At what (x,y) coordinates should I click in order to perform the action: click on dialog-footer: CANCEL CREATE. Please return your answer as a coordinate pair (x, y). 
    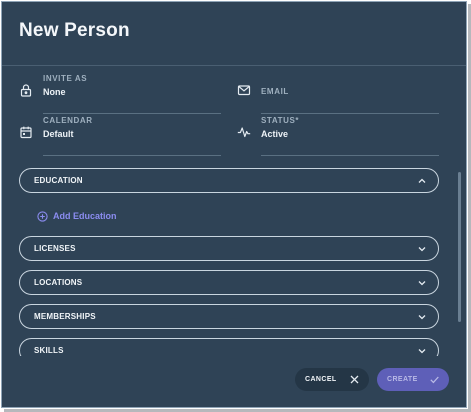
    Looking at the image, I should click on (234, 381).